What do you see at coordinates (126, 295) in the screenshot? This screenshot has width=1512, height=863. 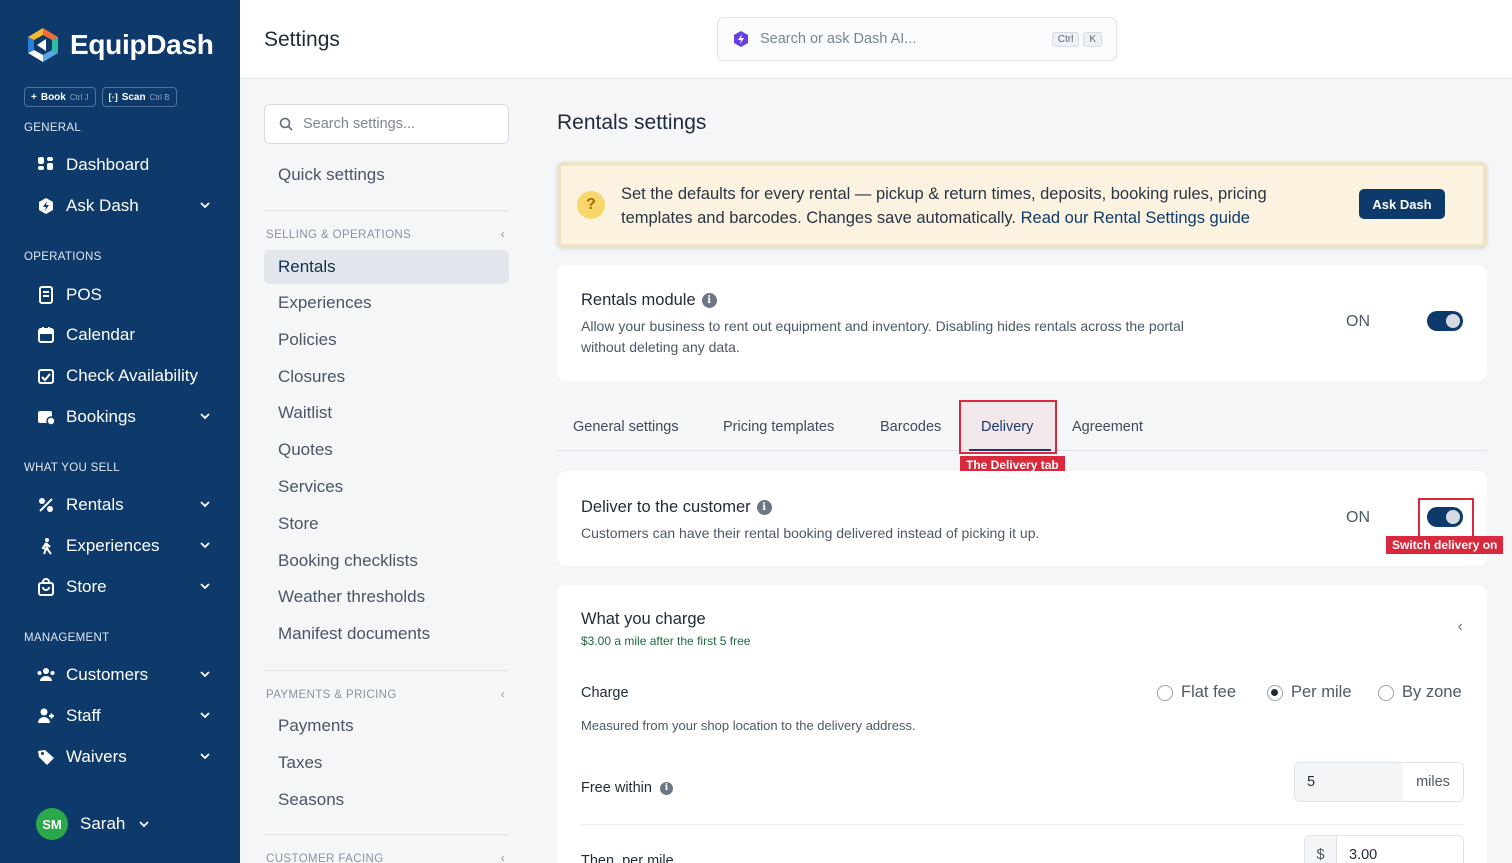 I see `sidebar-item-pos: POS` at bounding box center [126, 295].